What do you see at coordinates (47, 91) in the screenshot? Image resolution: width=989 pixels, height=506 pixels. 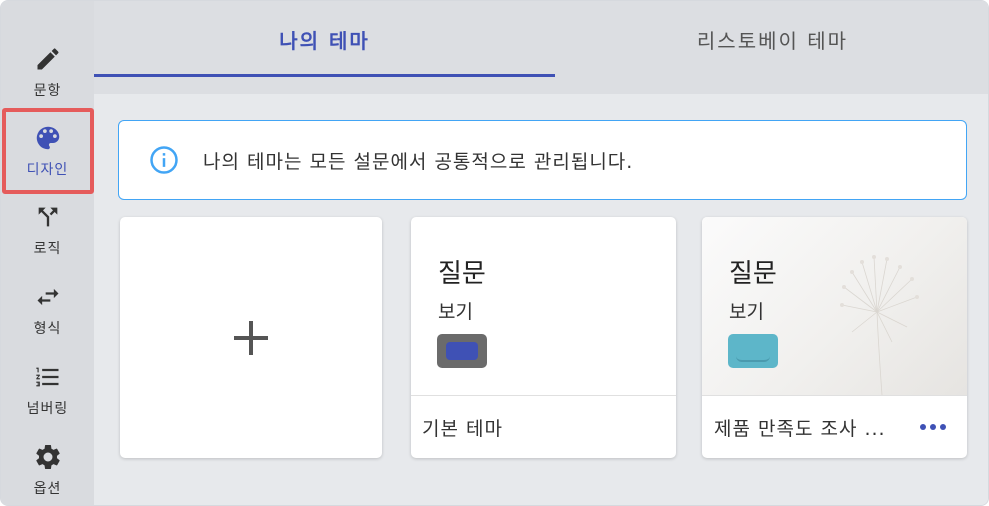 I see `sidebar-item-label: 문항` at bounding box center [47, 91].